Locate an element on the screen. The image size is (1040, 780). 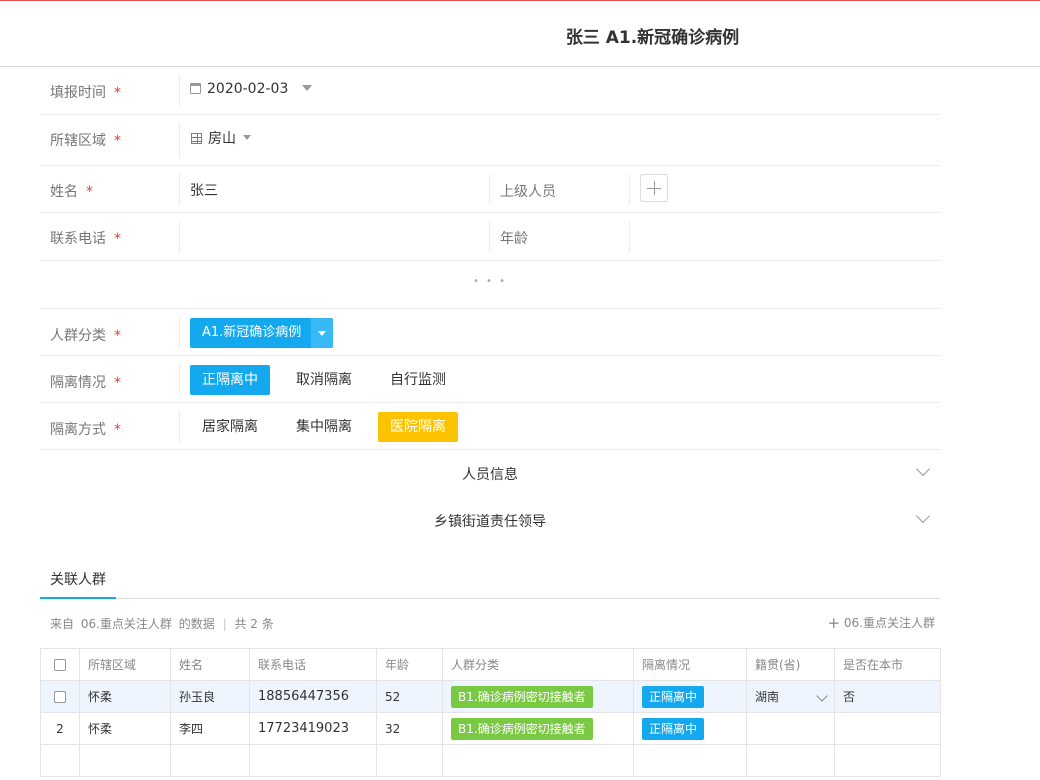
related-tabbar: 关联人群 is located at coordinates (490, 582).